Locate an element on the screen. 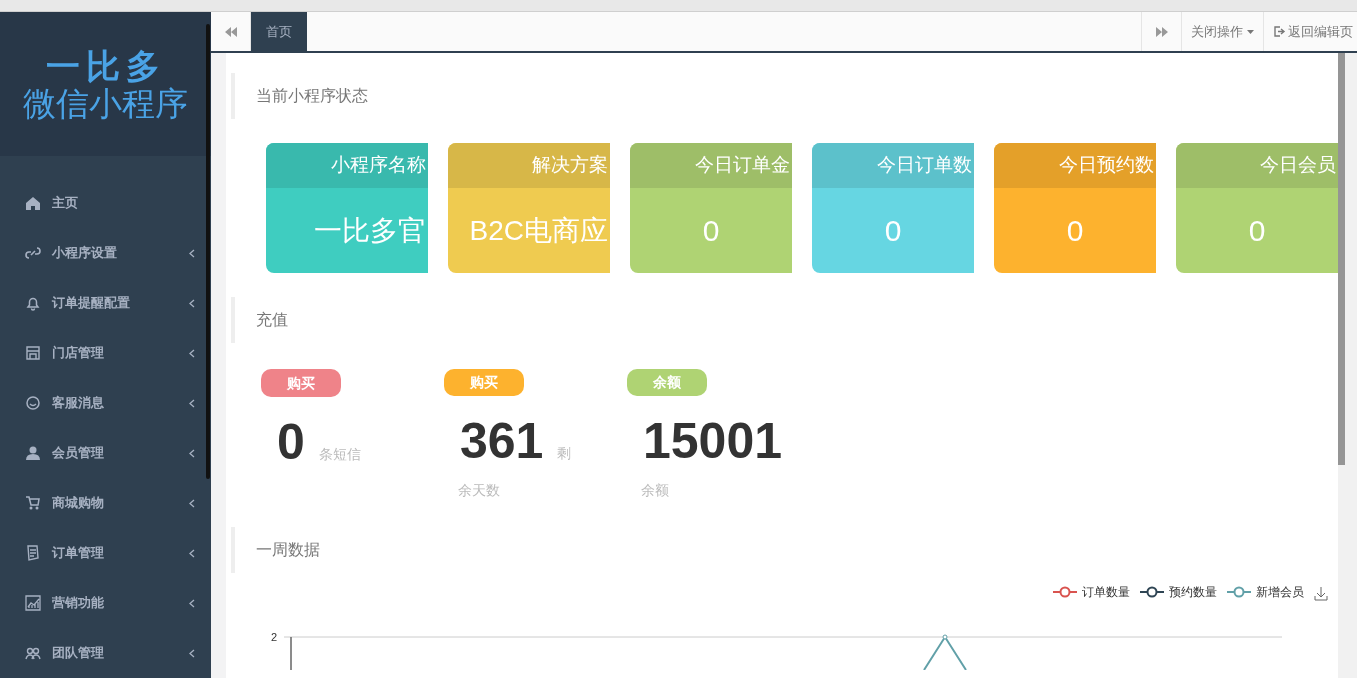  home-icon is located at coordinates (33, 203).